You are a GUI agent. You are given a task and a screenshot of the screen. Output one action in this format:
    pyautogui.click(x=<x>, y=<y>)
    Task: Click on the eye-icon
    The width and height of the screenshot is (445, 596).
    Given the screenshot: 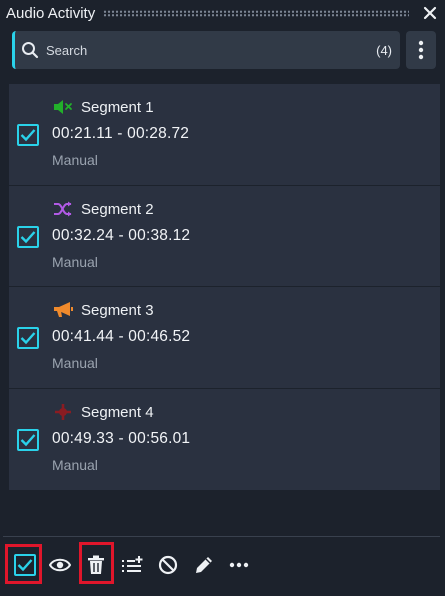 What is the action you would take?
    pyautogui.click(x=60, y=565)
    